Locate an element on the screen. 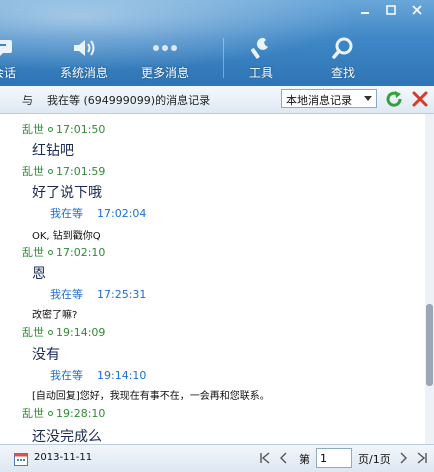  message-meta: 乱世 17:01:50 is located at coordinates (63, 129).